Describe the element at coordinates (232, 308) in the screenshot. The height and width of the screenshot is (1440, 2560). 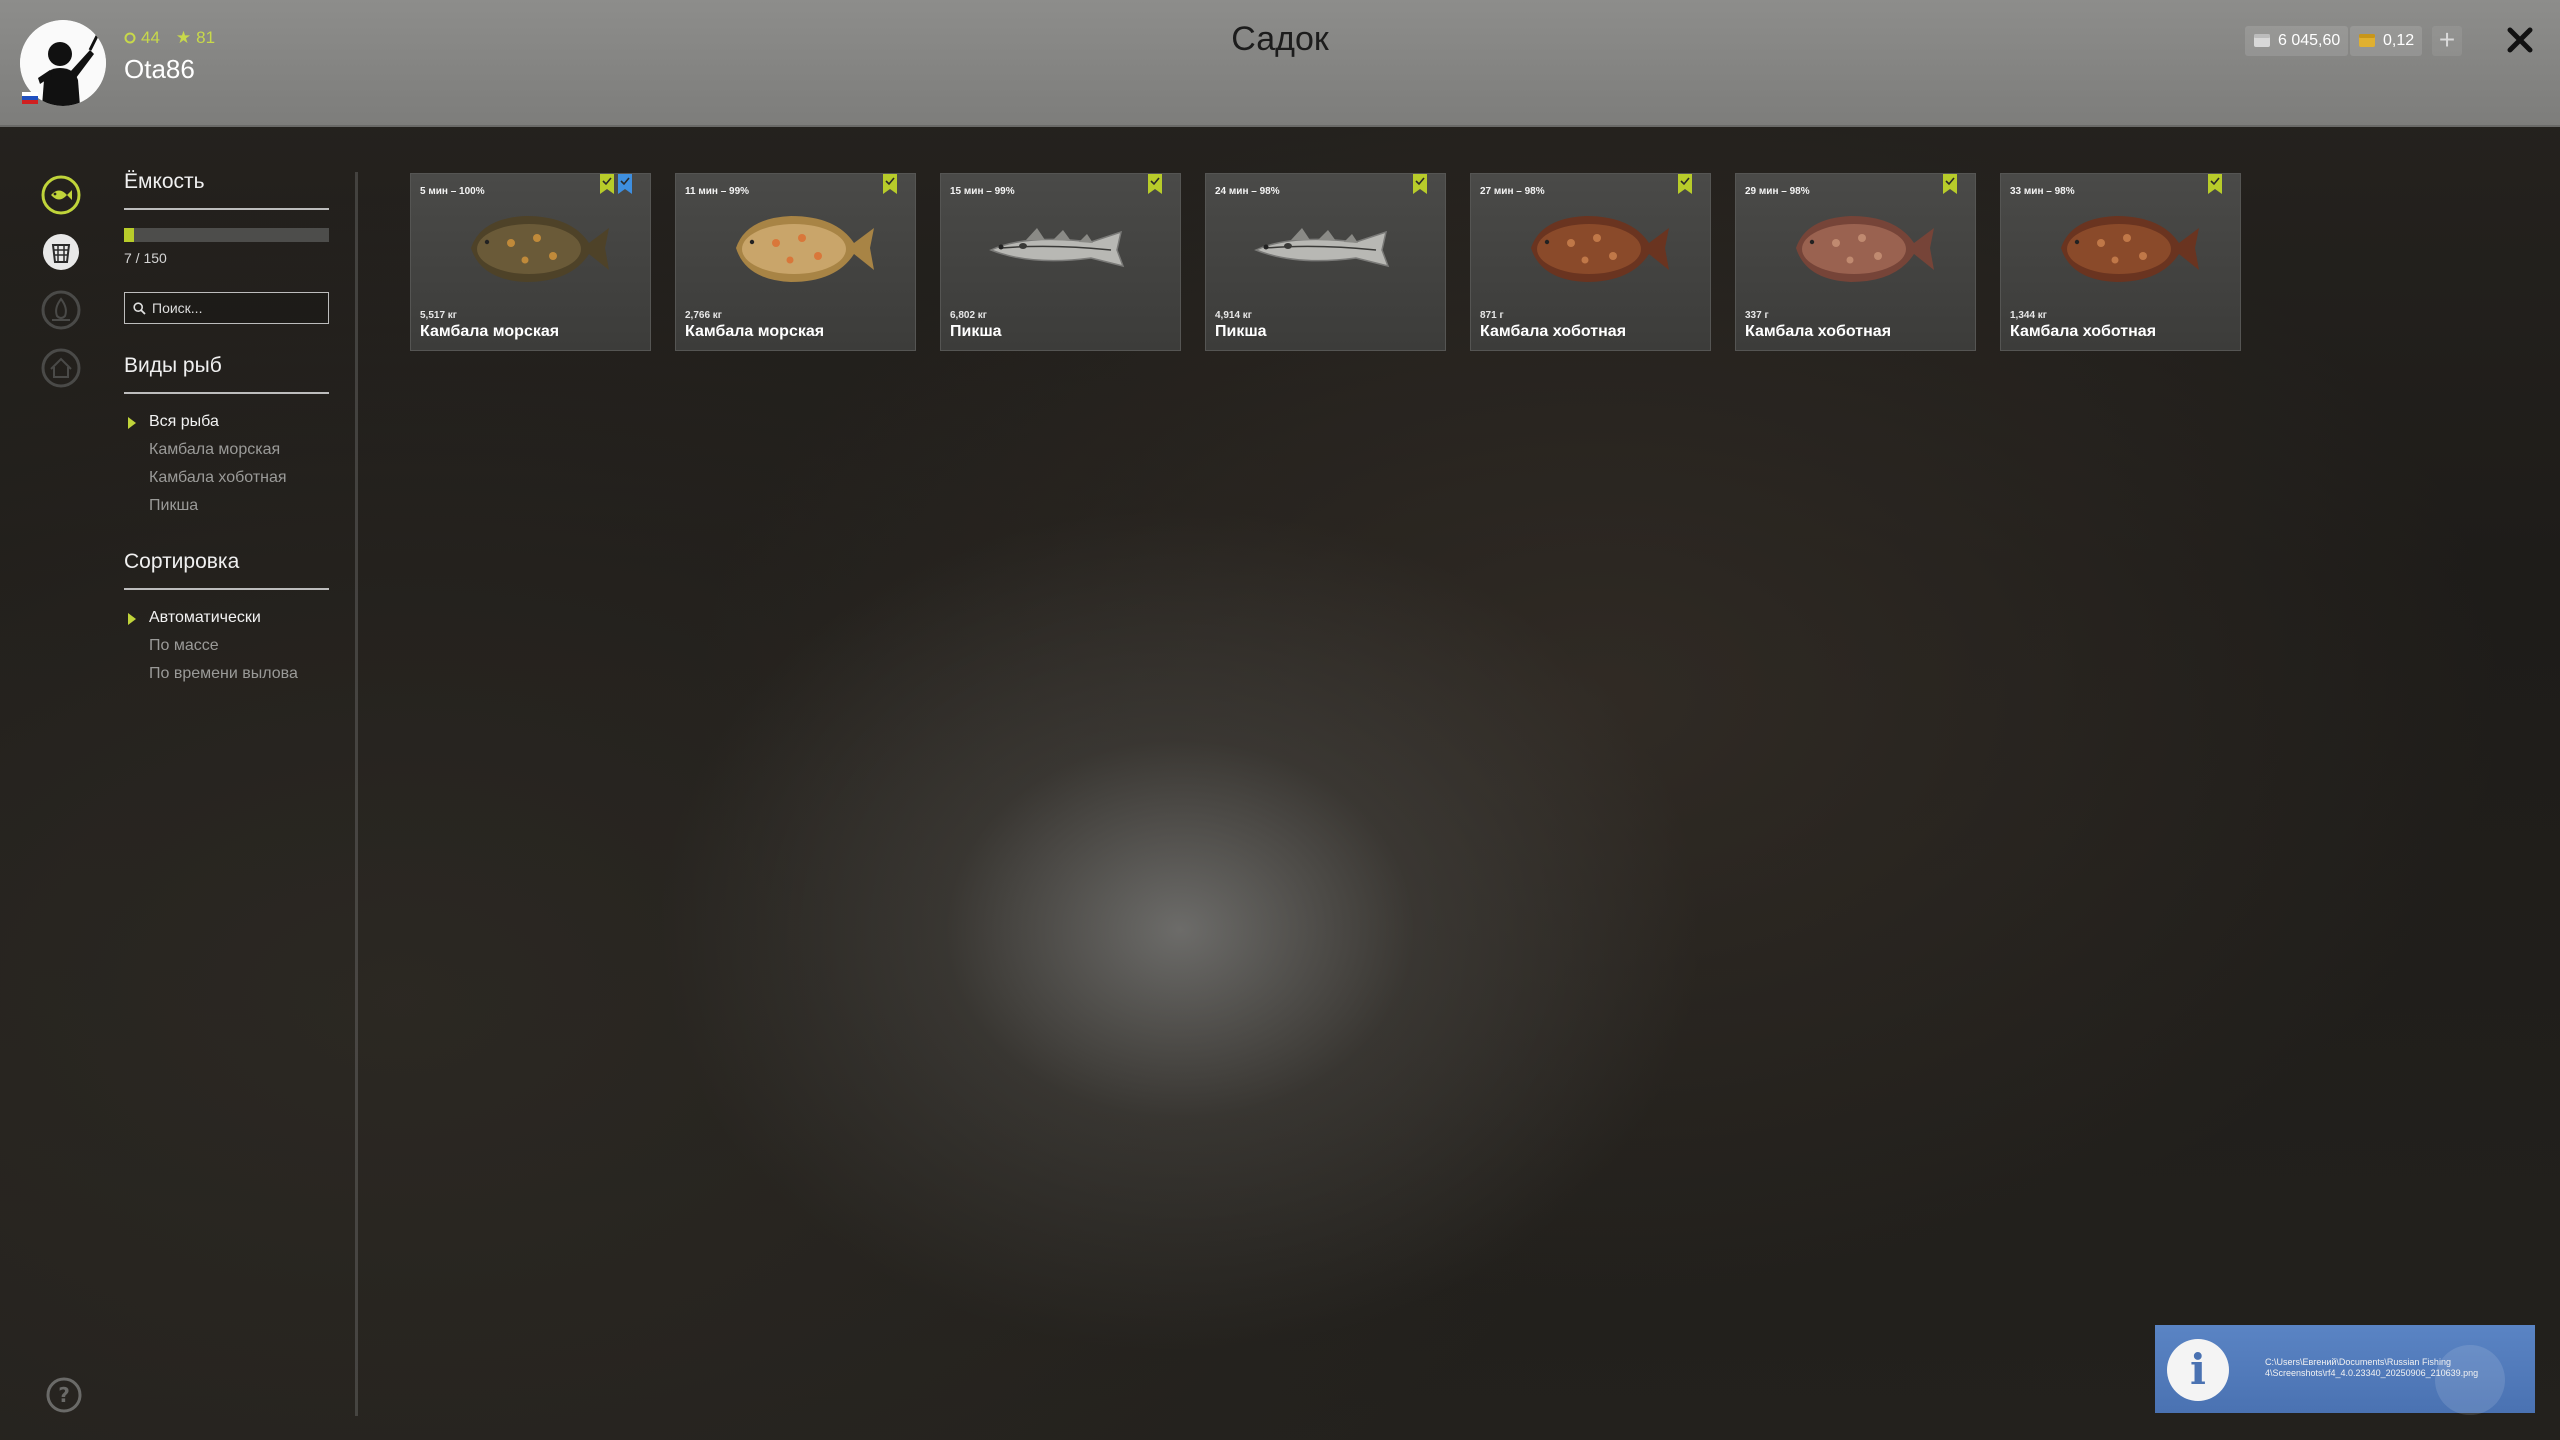
I see `search-input` at that location.